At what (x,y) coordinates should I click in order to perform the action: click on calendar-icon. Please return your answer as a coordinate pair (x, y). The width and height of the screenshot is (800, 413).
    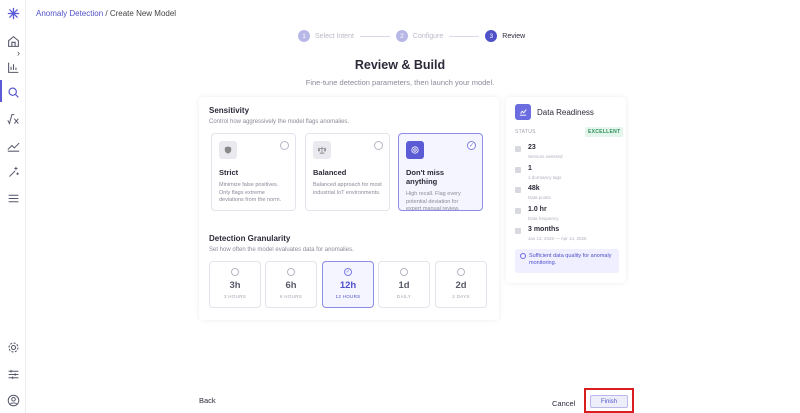
    Looking at the image, I should click on (518, 231).